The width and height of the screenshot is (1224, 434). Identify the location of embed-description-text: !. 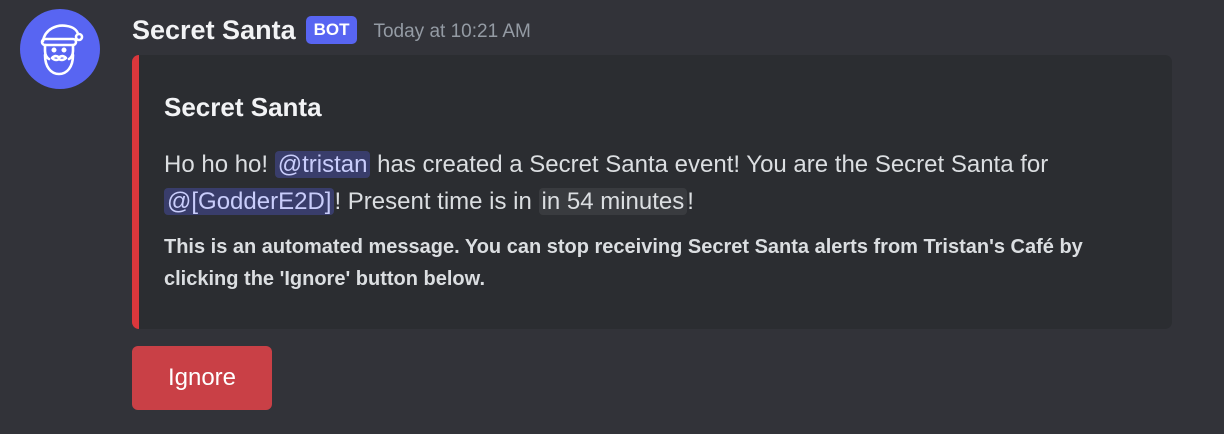
(690, 201).